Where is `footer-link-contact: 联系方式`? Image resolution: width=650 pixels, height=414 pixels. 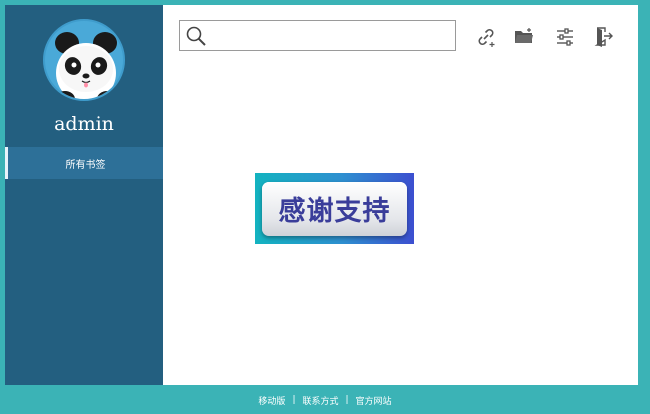 footer-link-contact: 联系方式 is located at coordinates (320, 400).